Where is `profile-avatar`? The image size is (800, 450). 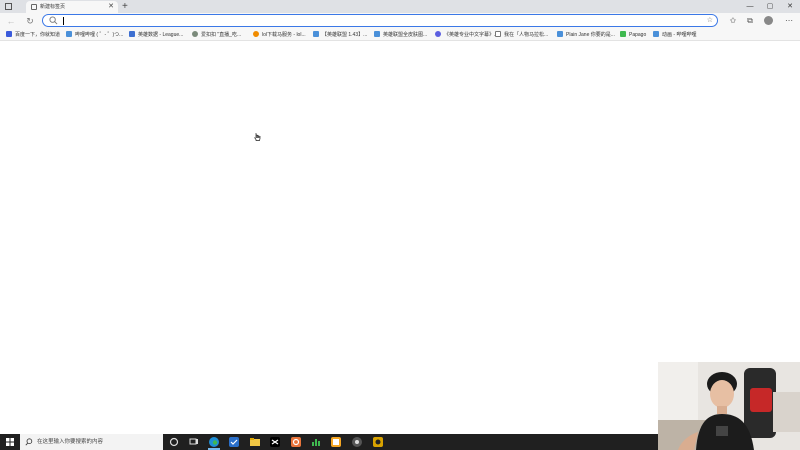
profile-avatar is located at coordinates (768, 20).